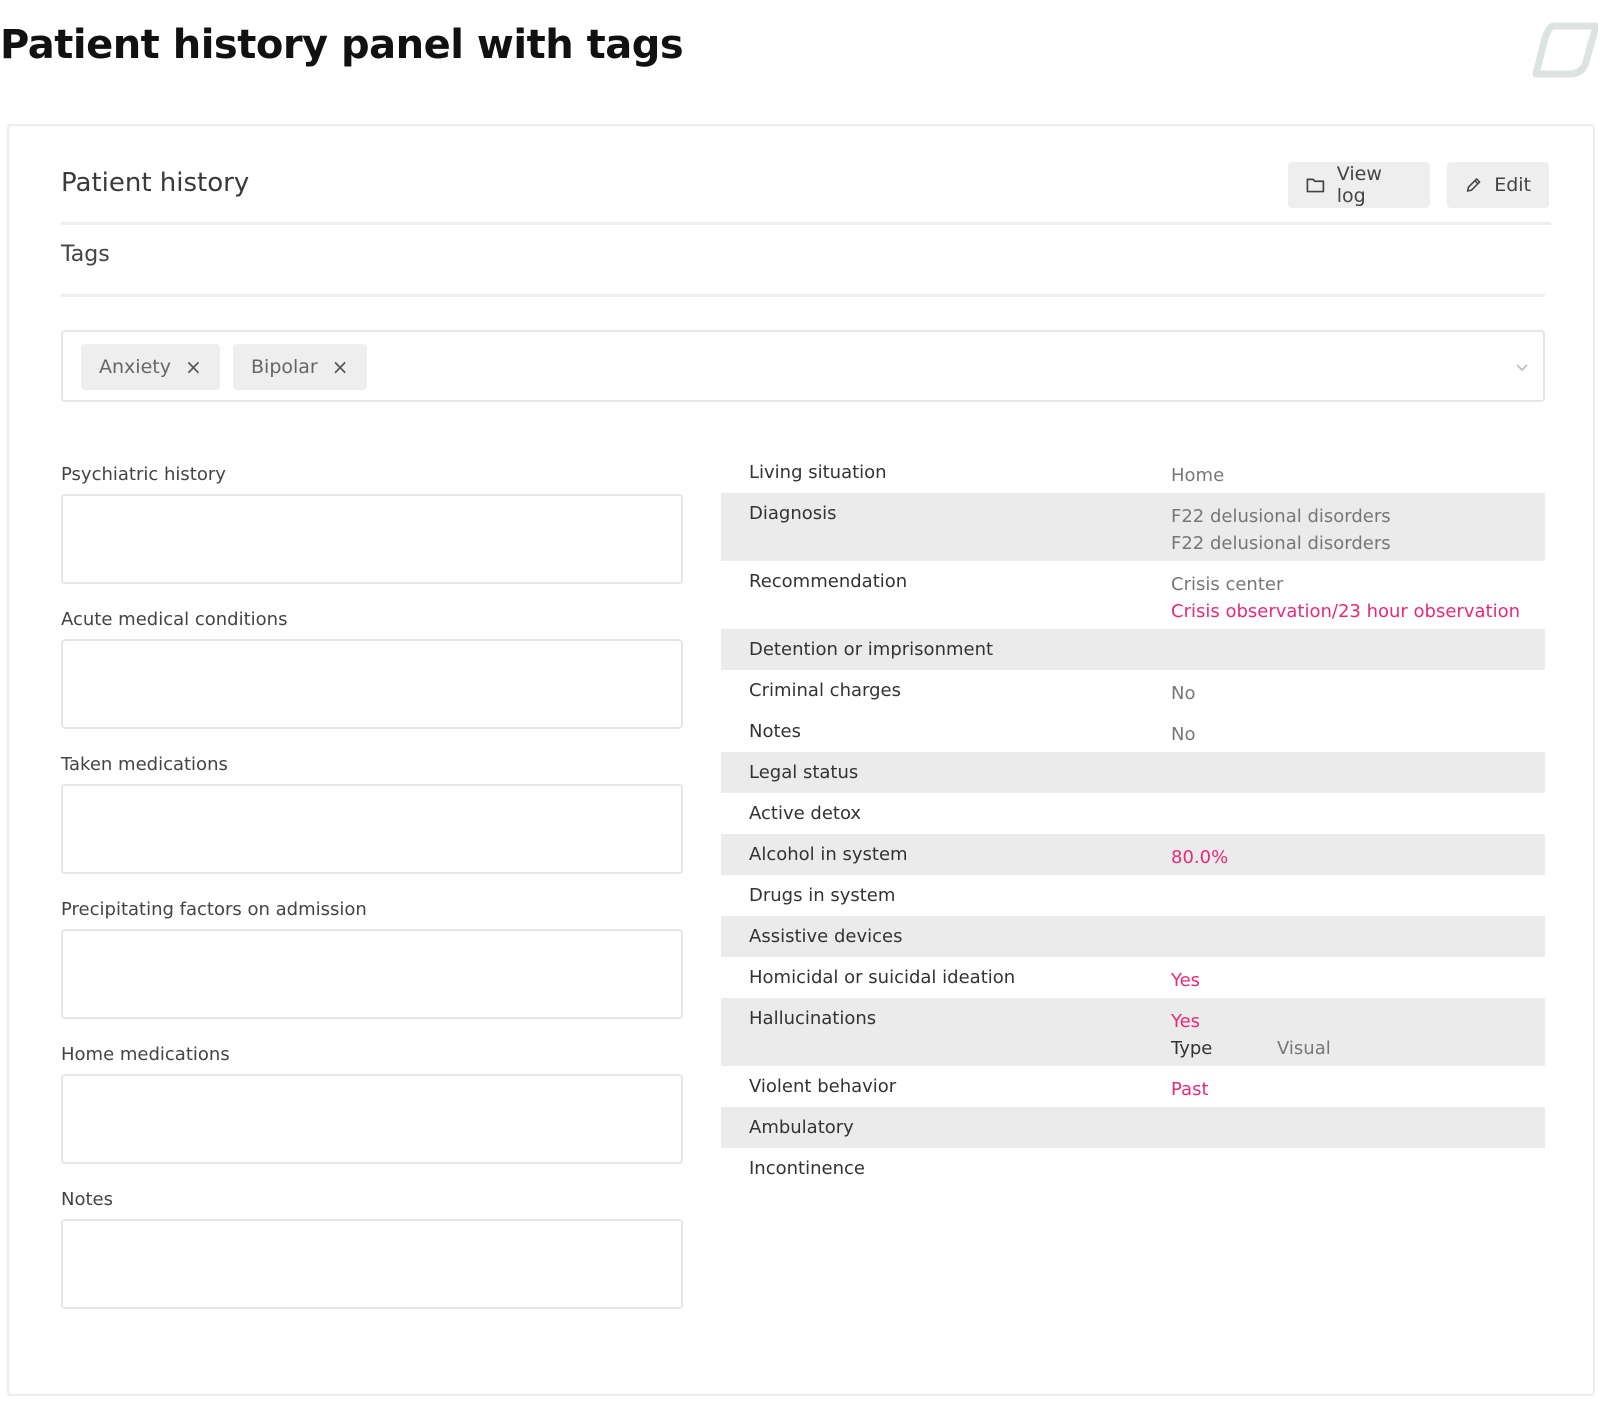  What do you see at coordinates (1133, 1032) in the screenshot?
I see `info-row-hallucinations: Hallucinations Yes Type Visual` at bounding box center [1133, 1032].